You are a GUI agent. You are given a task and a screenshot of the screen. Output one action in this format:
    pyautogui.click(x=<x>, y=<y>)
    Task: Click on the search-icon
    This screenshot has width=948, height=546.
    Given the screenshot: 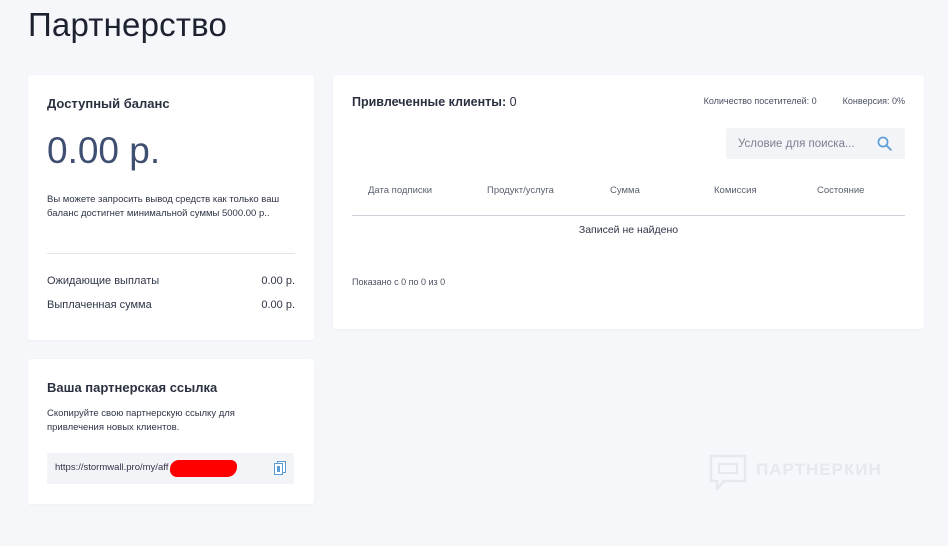 What is the action you would take?
    pyautogui.click(x=884, y=143)
    